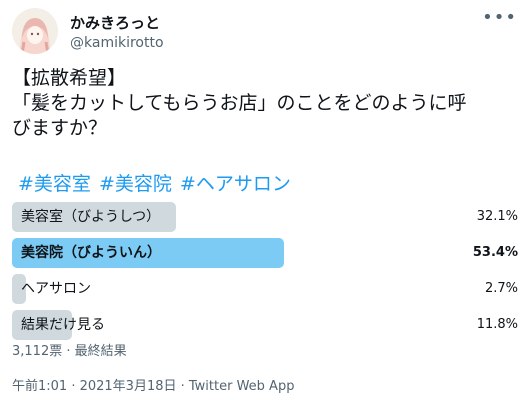 The width and height of the screenshot is (531, 400). Describe the element at coordinates (239, 103) in the screenshot. I see `tweet-line: 「髪をカットしてもらうお店」のことをどのように呼` at that location.